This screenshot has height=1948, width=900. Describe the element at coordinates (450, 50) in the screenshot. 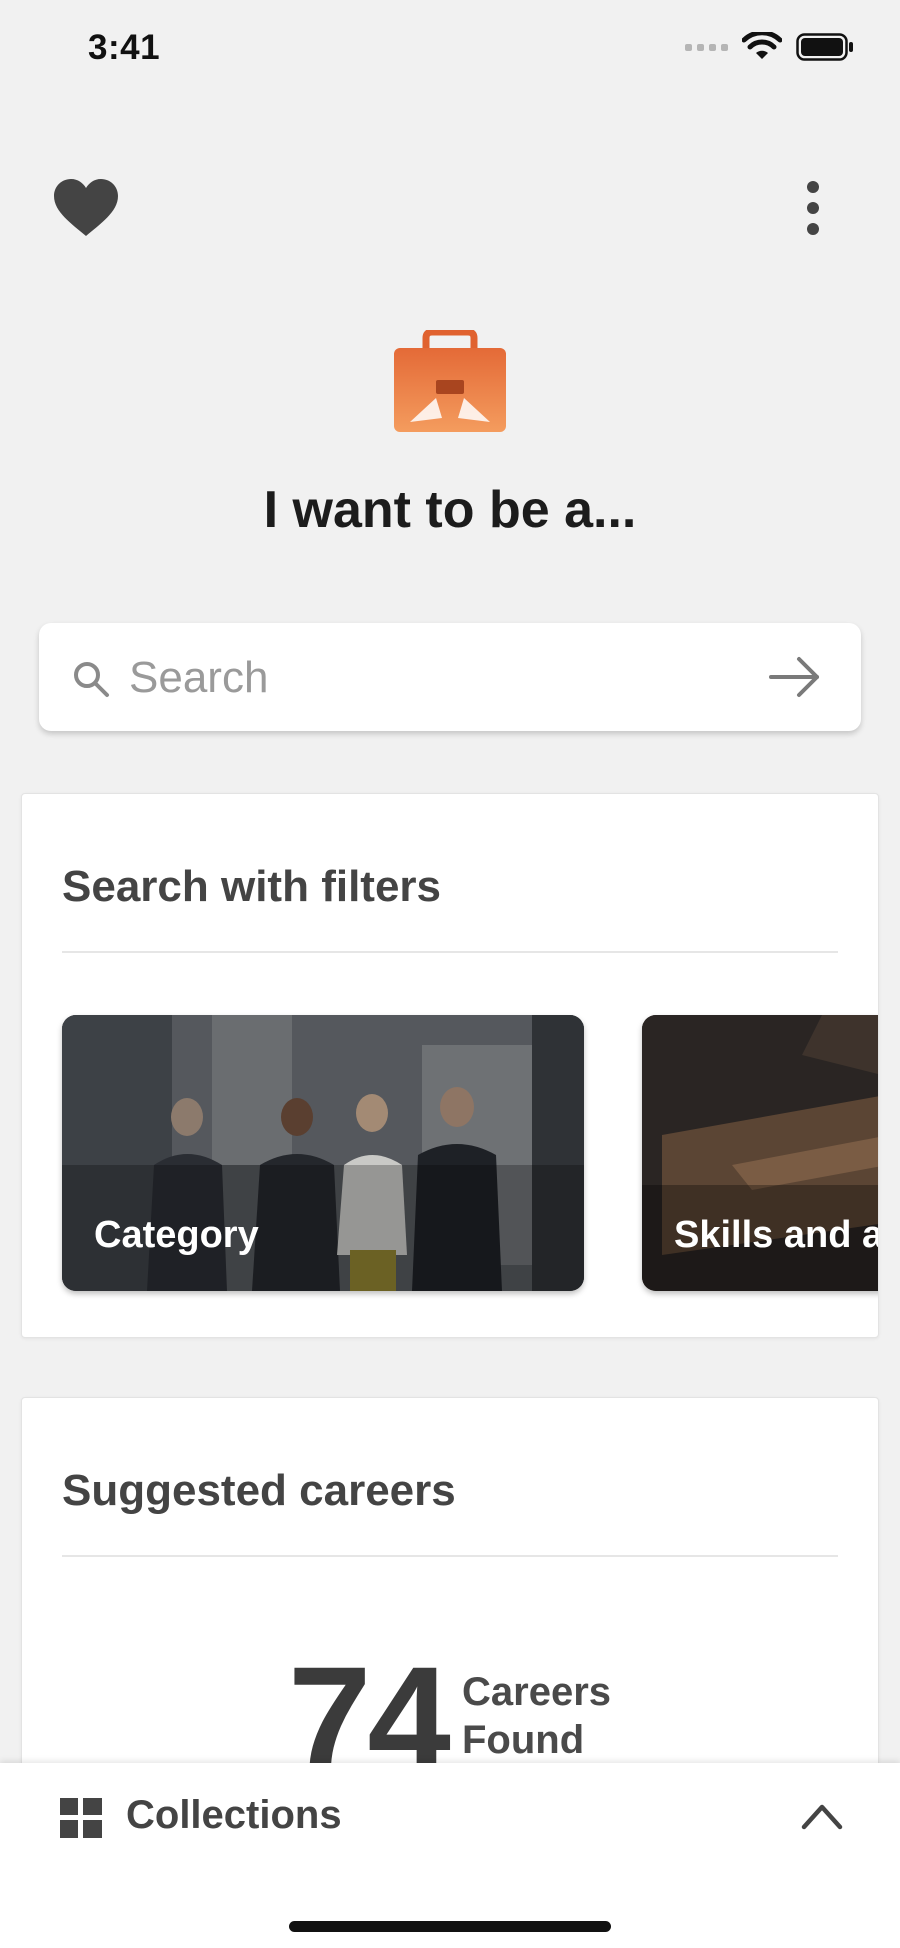

I see `status-bar: 3:41` at that location.